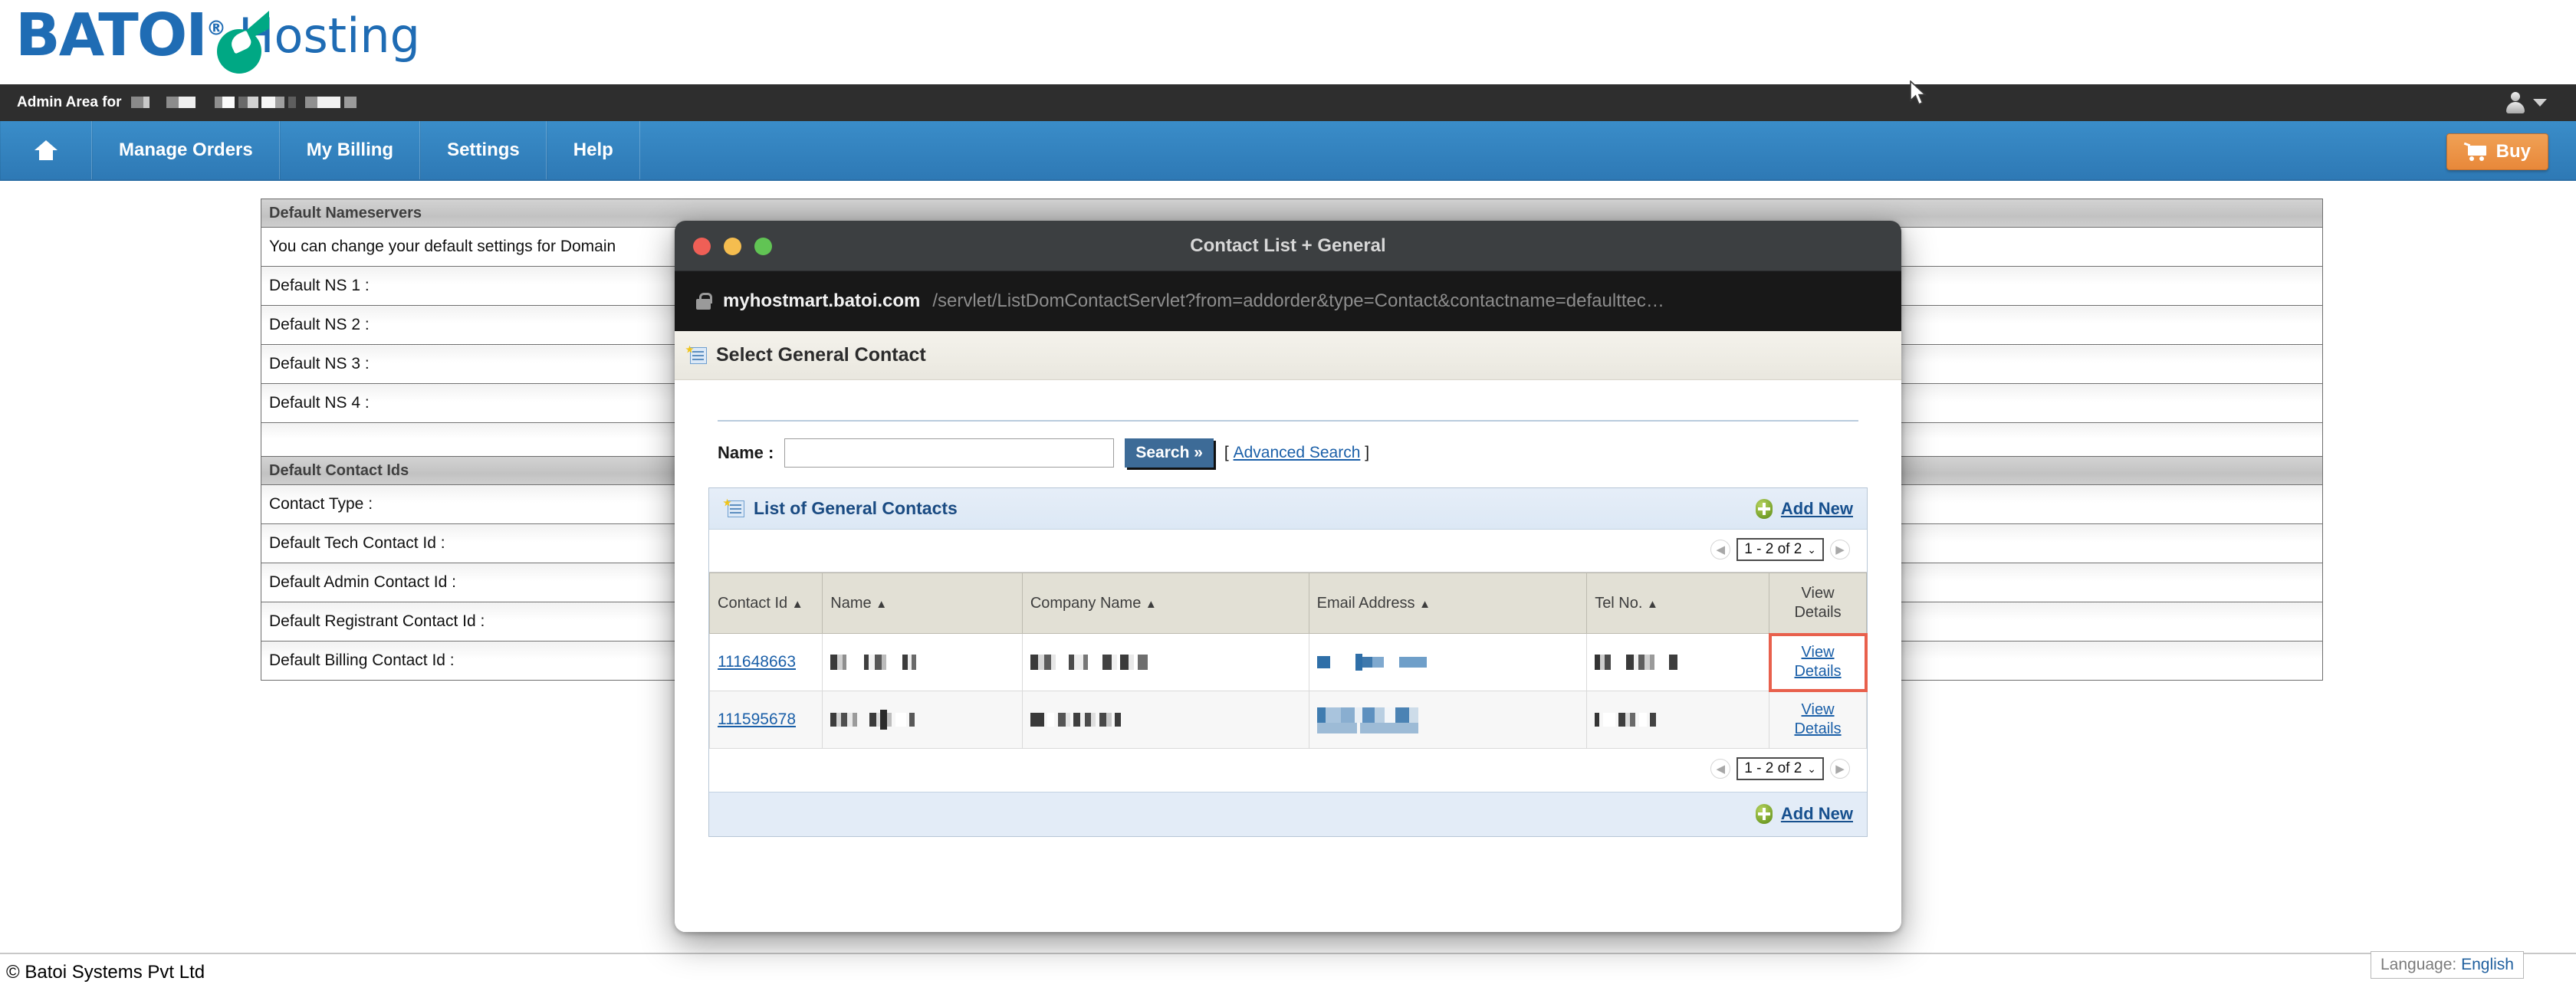 The height and width of the screenshot is (991, 2576). What do you see at coordinates (1818, 652) in the screenshot?
I see `view-details-line1: View` at bounding box center [1818, 652].